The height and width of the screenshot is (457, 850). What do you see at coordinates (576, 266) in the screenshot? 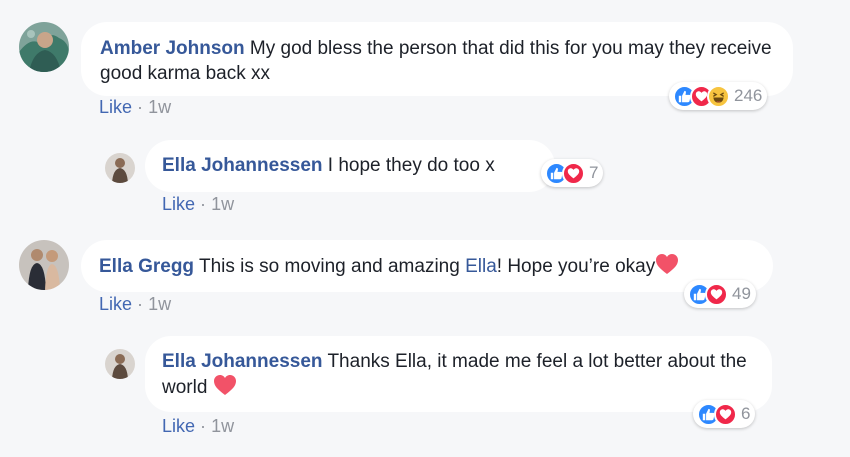
I see `comment-text-end: ! Hope you’re okay` at bounding box center [576, 266].